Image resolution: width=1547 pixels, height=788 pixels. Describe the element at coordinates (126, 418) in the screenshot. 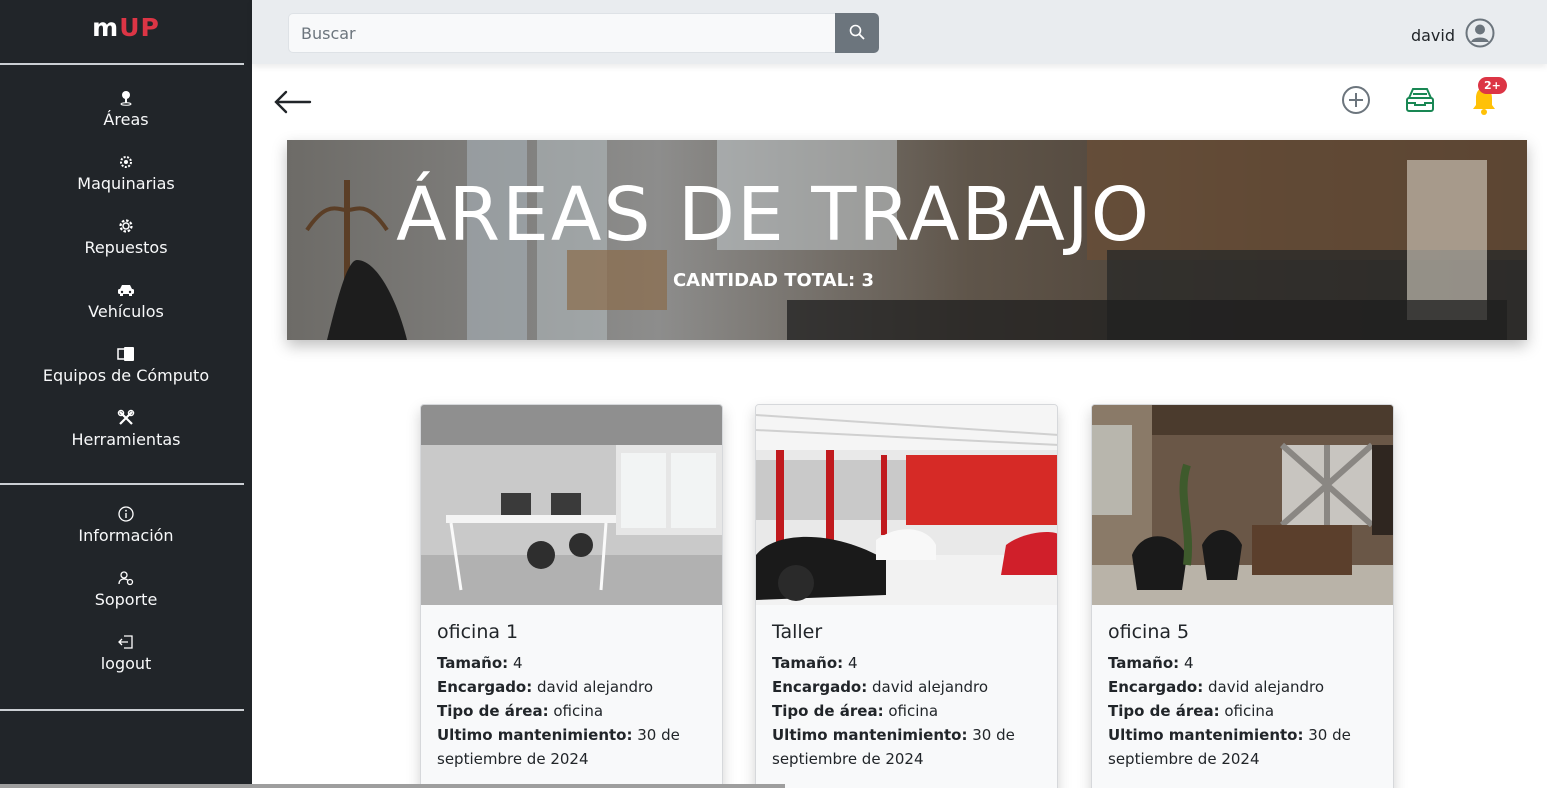

I see `tools-icon` at that location.